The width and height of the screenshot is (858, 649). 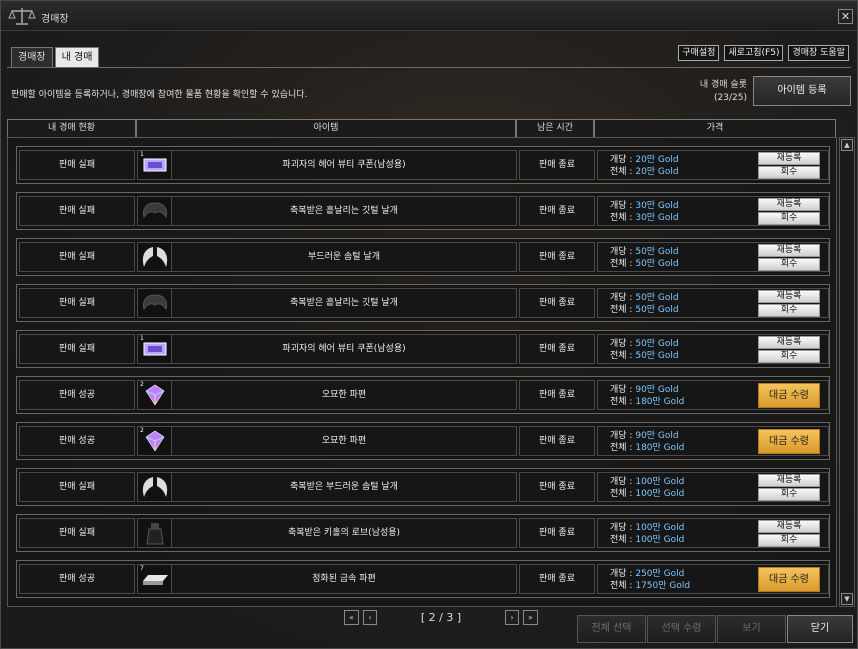 I want to click on column-header-status: 내 경매 현황, so click(x=71, y=128).